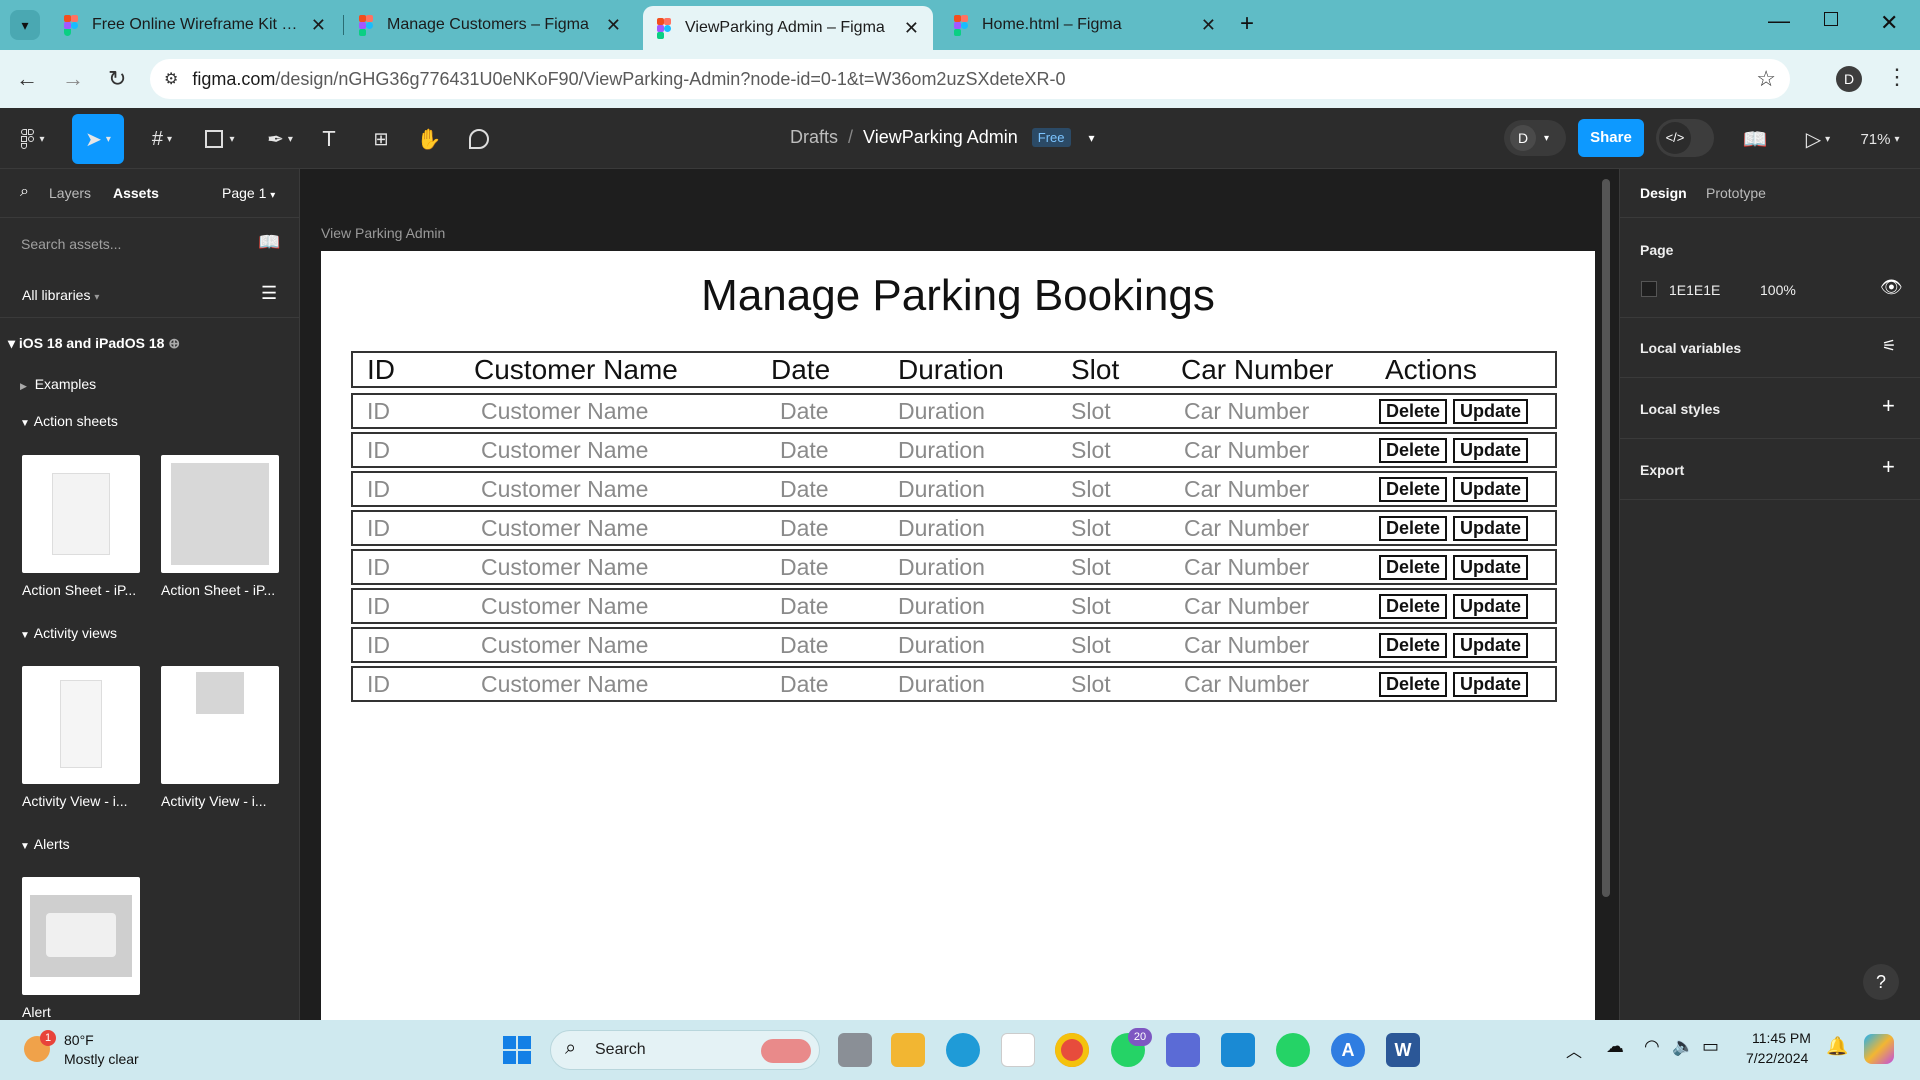 The width and height of the screenshot is (1920, 1080). What do you see at coordinates (73, 79) in the screenshot?
I see `forward-arrow-icon: →` at bounding box center [73, 79].